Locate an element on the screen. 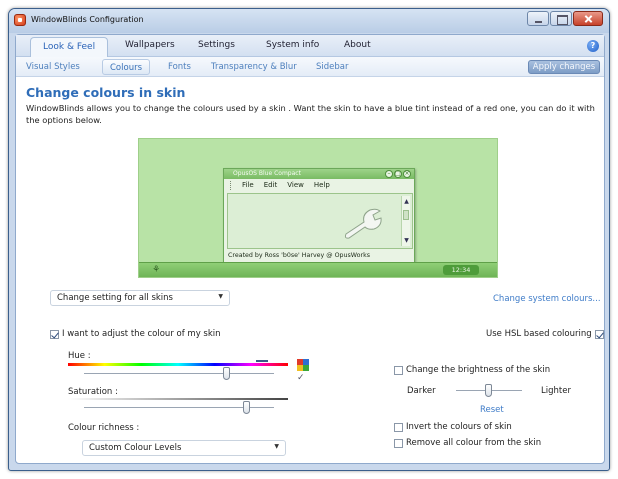 The height and width of the screenshot is (479, 618). subtab-transparency-blur: Transparency & Blur is located at coordinates (254, 67).